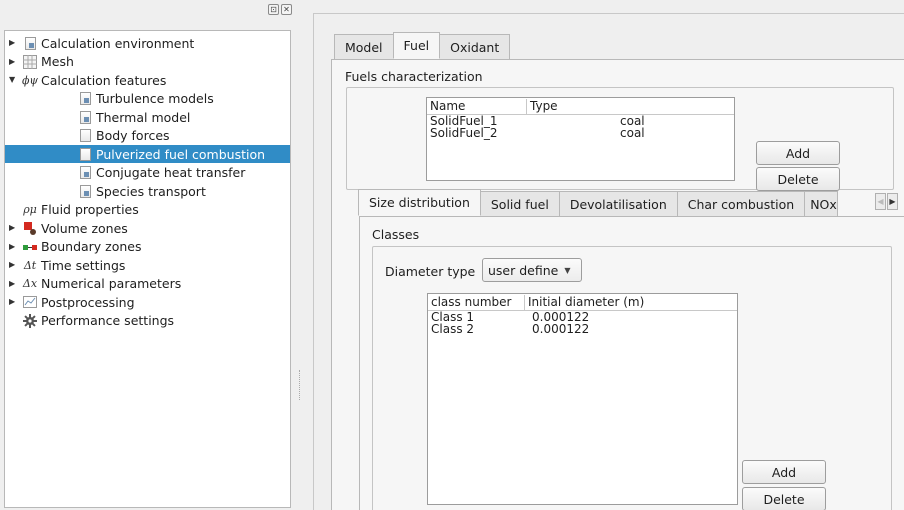 The image size is (904, 510). Describe the element at coordinates (741, 203) in the screenshot. I see `tab-char-combustion: Char combustion` at that location.